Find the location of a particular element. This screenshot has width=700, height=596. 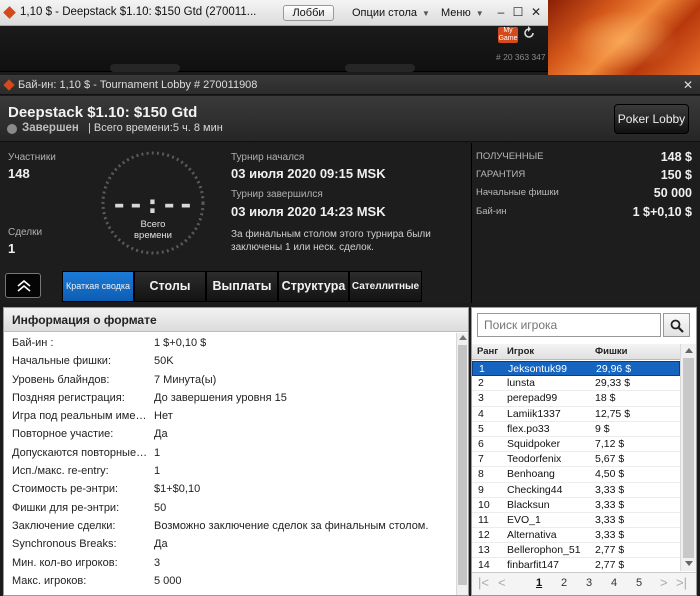

page-link: 2 is located at coordinates (564, 583).